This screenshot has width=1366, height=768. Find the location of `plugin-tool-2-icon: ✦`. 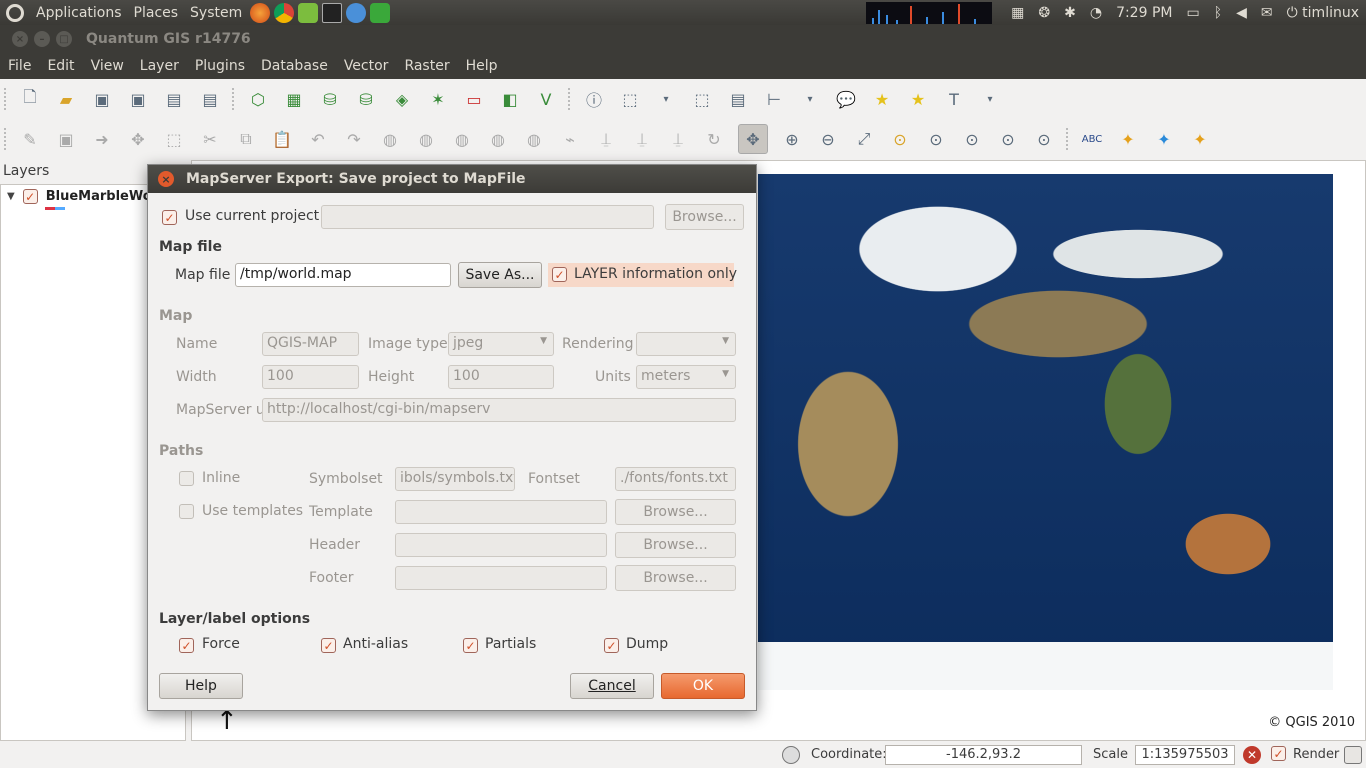

plugin-tool-2-icon: ✦ is located at coordinates (1164, 139).